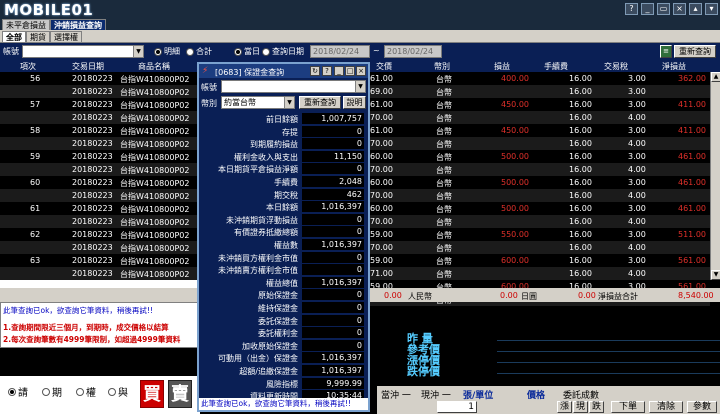 This screenshot has width=720, height=414. What do you see at coordinates (692, 130) in the screenshot?
I see `cell-net: 411.00` at bounding box center [692, 130].